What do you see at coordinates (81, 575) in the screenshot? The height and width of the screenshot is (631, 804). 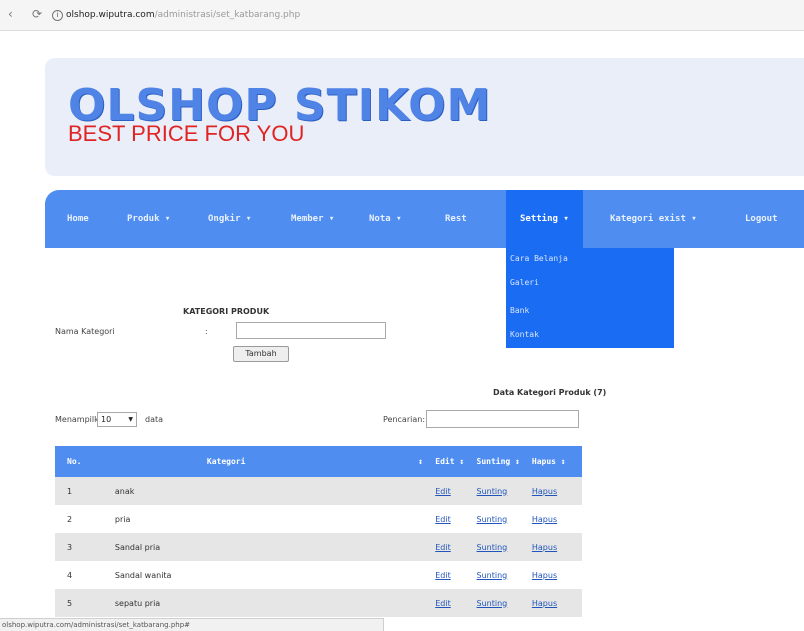 I see `cell-no: 4` at bounding box center [81, 575].